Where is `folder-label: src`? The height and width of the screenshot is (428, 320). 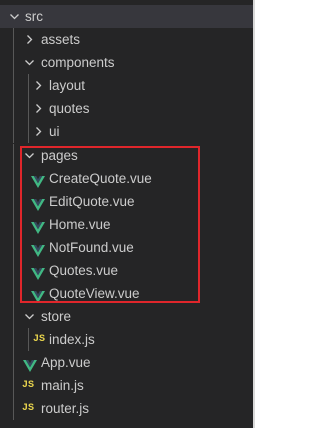
folder-label: src is located at coordinates (34, 16).